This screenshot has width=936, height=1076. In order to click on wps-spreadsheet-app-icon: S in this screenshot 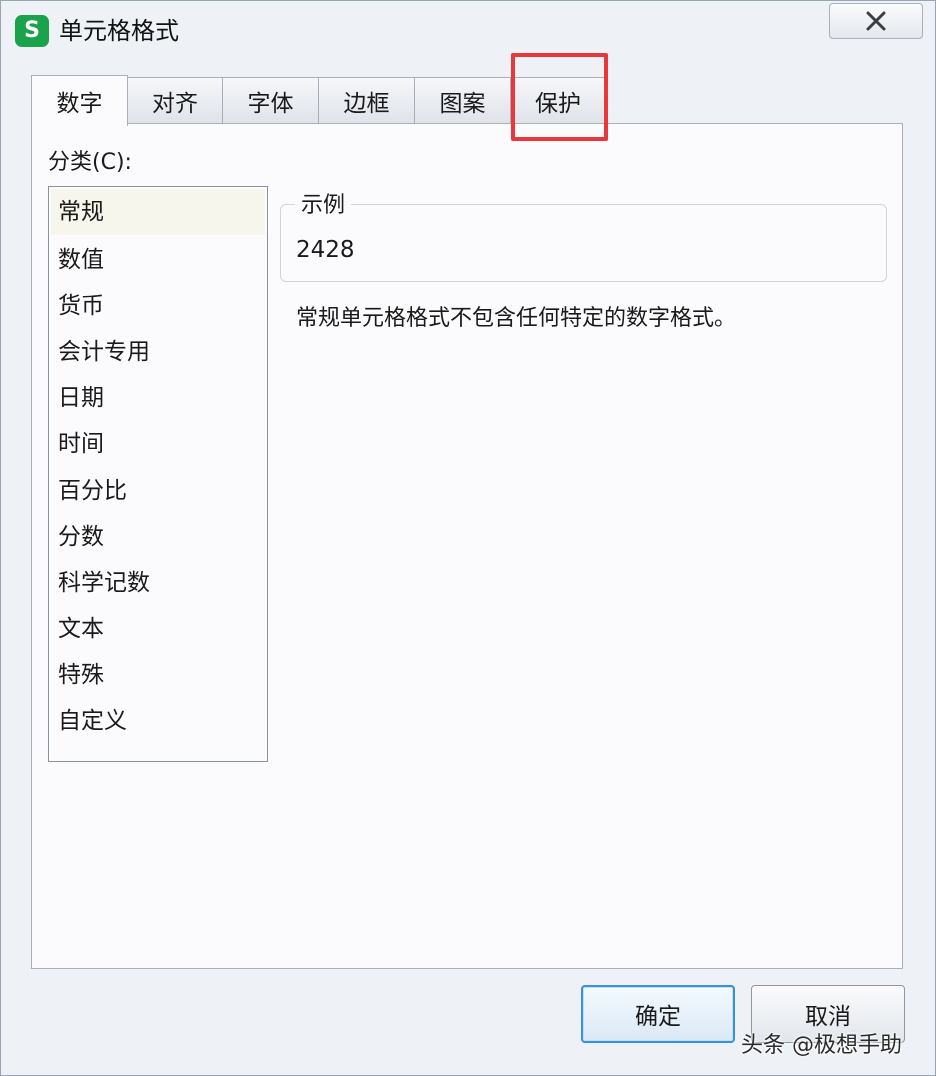, I will do `click(32, 31)`.